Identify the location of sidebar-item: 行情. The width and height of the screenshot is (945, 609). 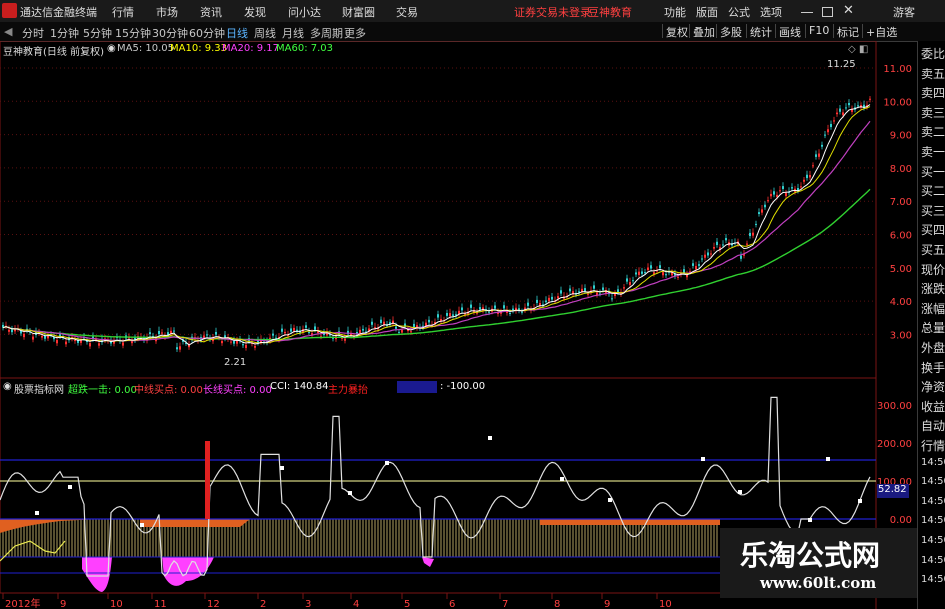
(933, 445).